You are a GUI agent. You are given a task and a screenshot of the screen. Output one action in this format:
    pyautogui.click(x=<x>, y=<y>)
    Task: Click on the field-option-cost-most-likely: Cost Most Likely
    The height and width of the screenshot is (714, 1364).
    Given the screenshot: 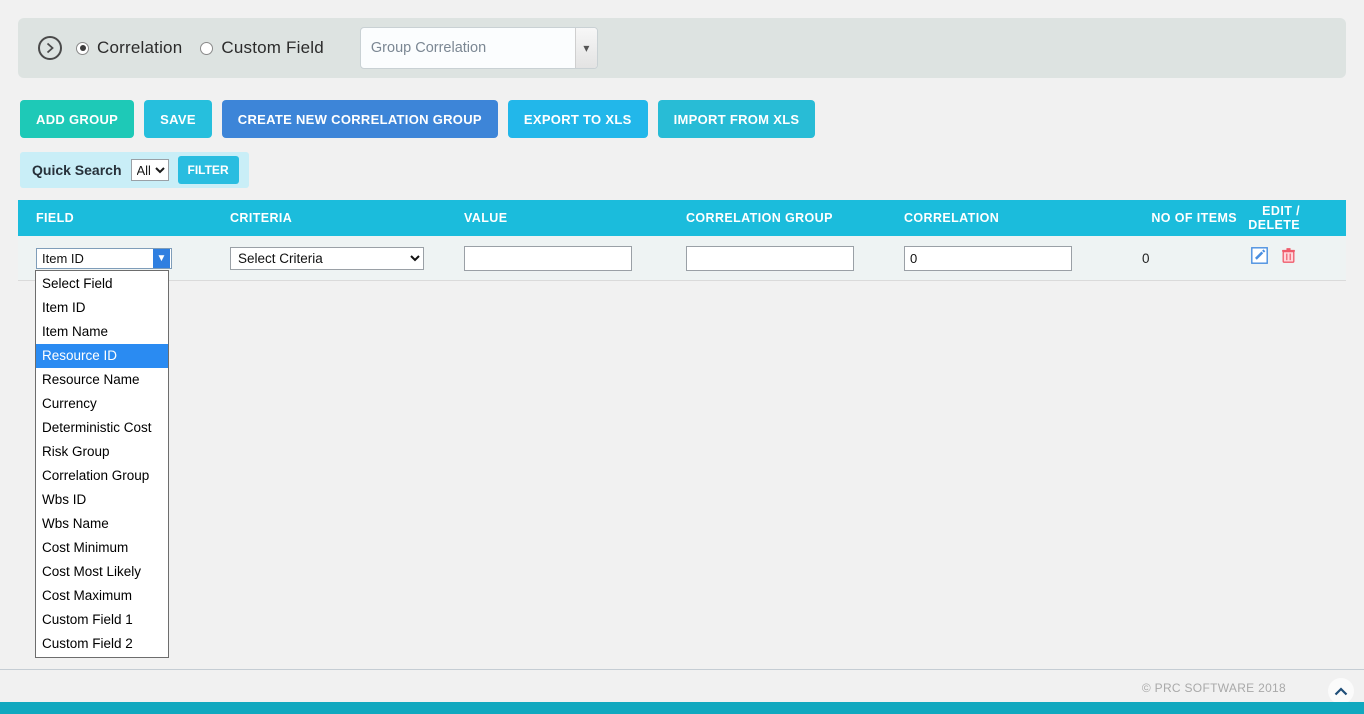 What is the action you would take?
    pyautogui.click(x=102, y=572)
    